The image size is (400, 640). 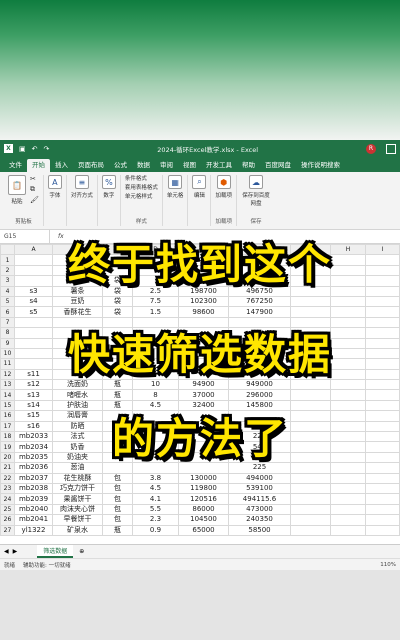 I want to click on cell: 494000, so click(x=259, y=478).